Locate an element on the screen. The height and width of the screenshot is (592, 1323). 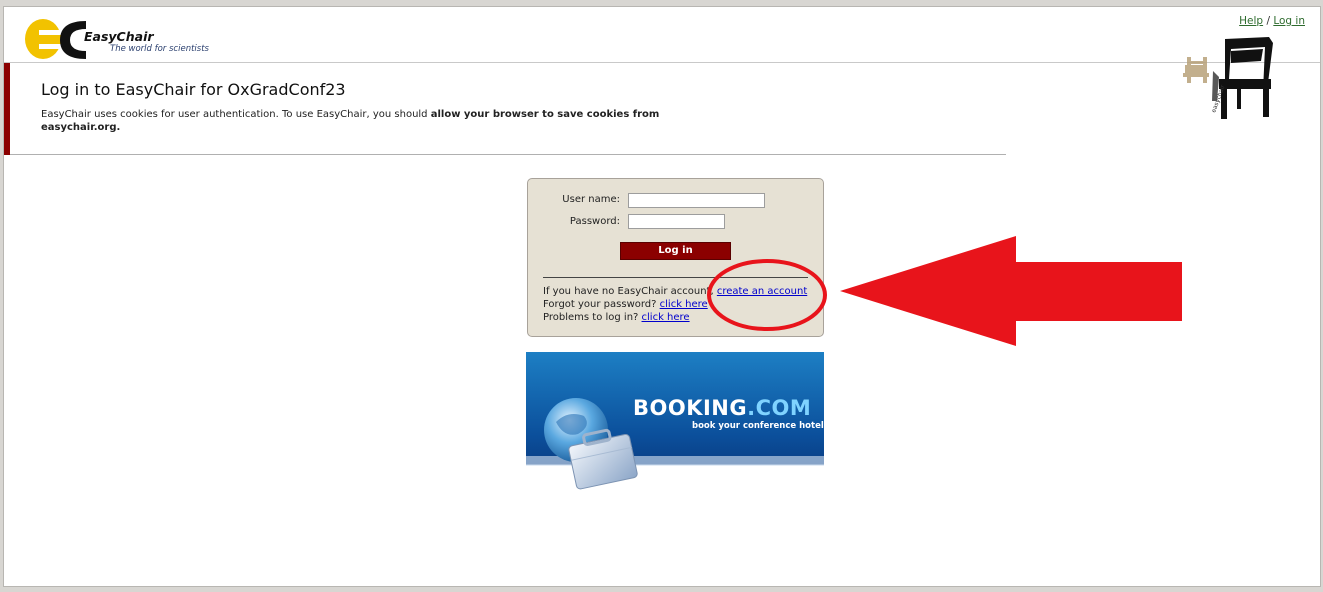
booking-tagline: book your conference hotel is located at coordinates (758, 426).